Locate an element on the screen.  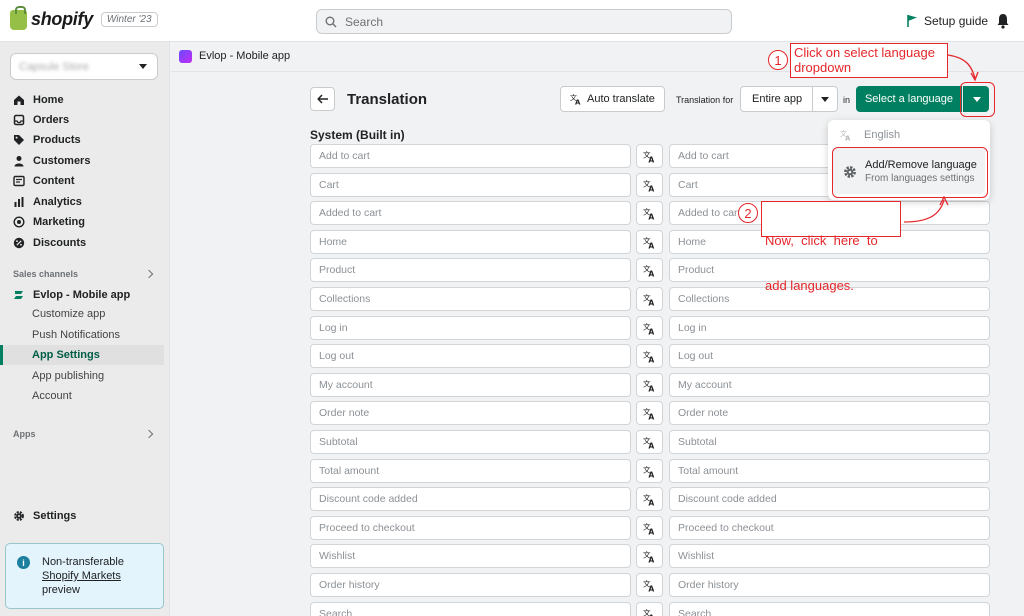
translation-input: Total amount is located at coordinates (829, 471).